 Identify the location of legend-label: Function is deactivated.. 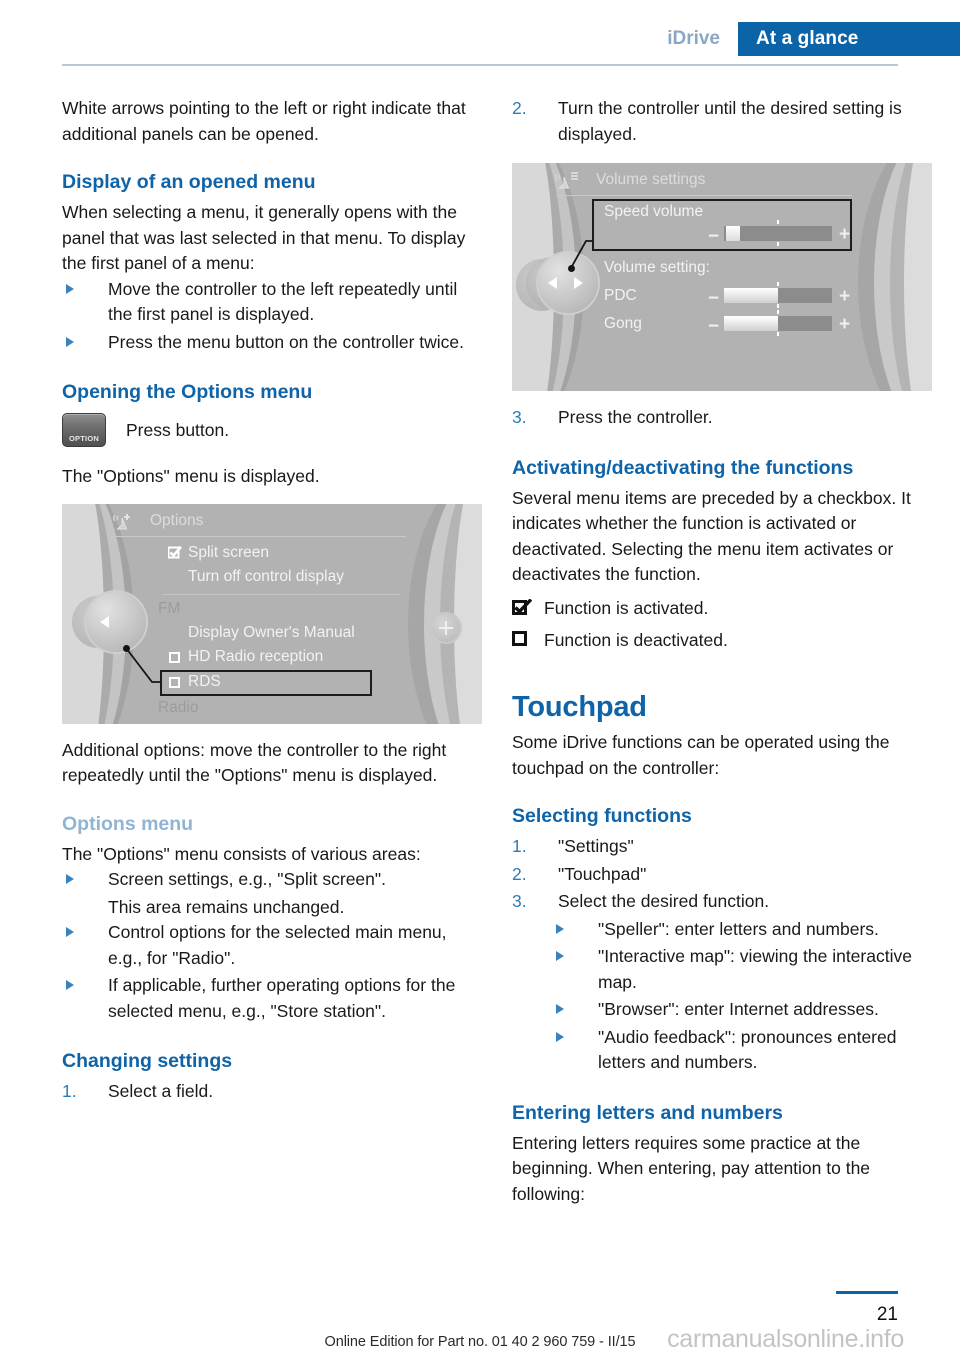
(636, 639).